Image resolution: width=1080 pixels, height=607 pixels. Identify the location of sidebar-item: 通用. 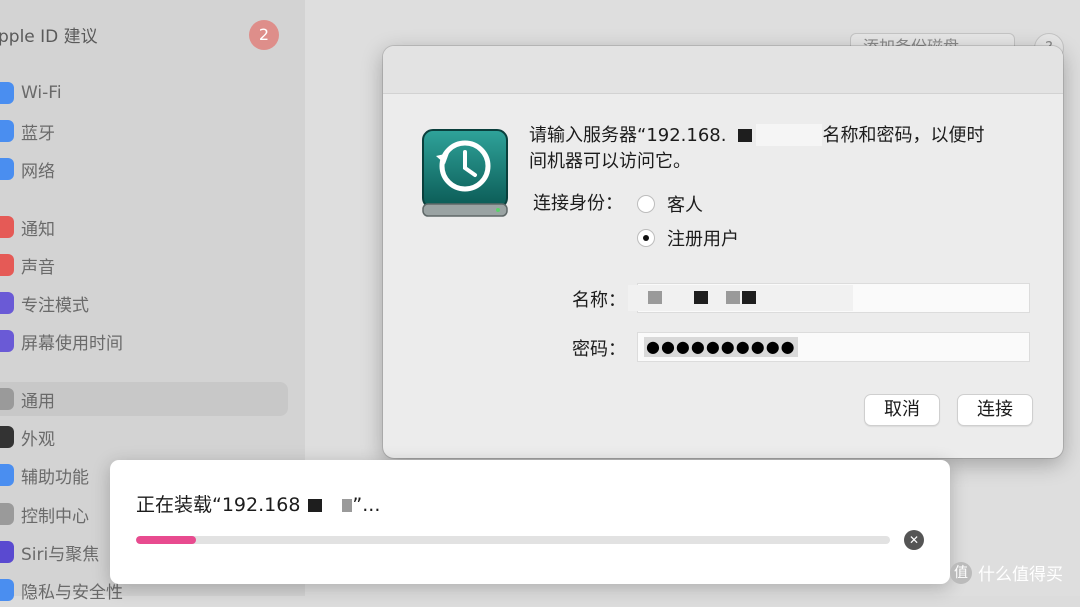
(144, 399).